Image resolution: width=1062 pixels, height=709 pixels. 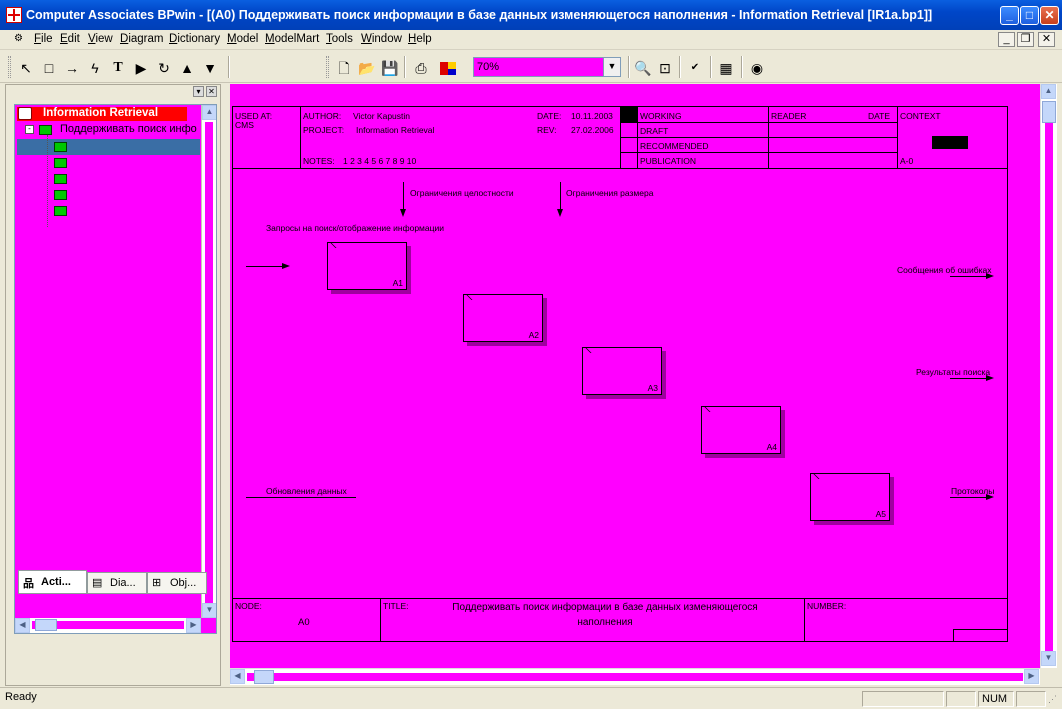 I want to click on doc-icon: ⚙, so click(x=21, y=39).